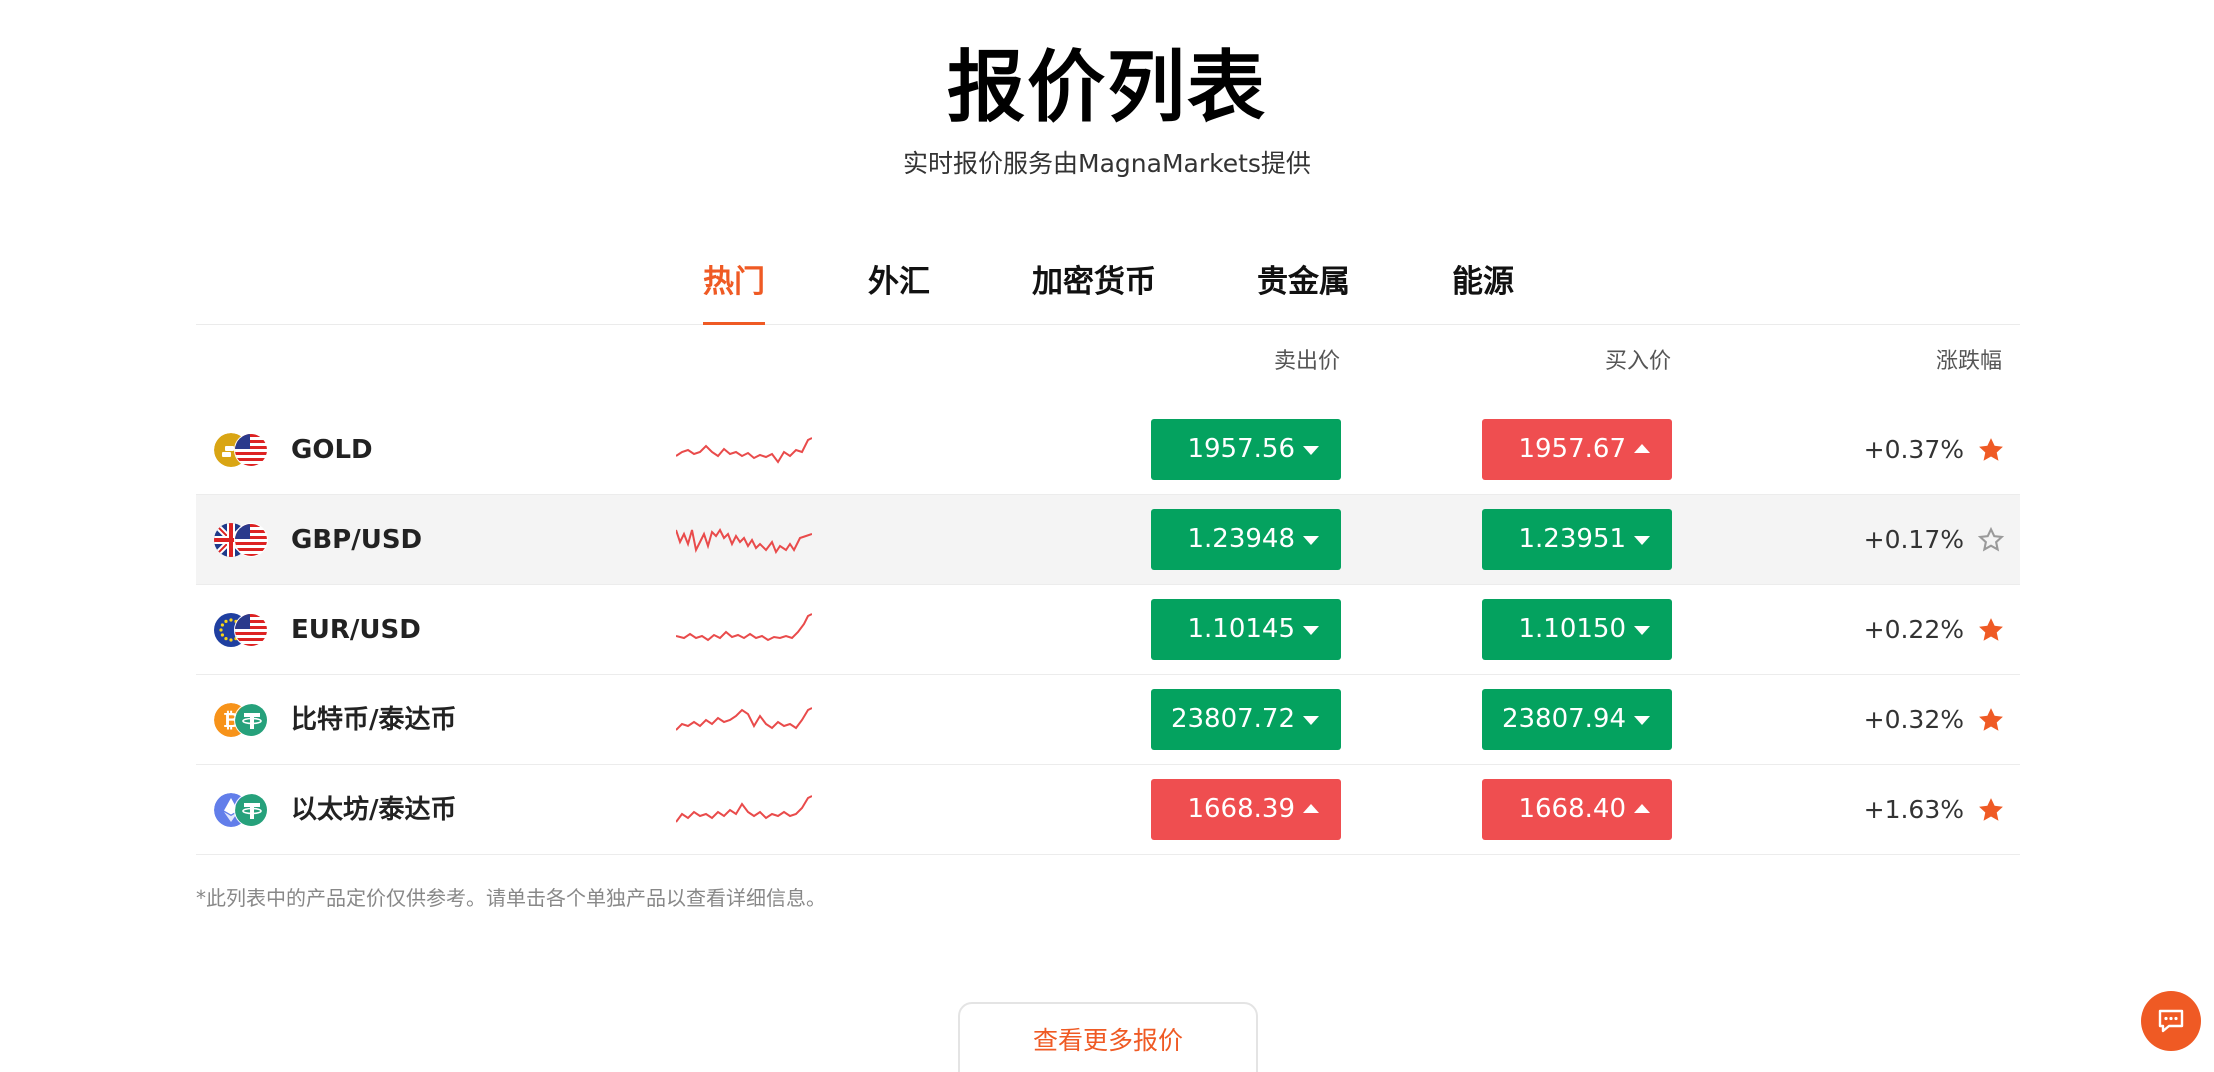  What do you see at coordinates (1572, 629) in the screenshot?
I see `buy-price-value: 1.10150` at bounding box center [1572, 629].